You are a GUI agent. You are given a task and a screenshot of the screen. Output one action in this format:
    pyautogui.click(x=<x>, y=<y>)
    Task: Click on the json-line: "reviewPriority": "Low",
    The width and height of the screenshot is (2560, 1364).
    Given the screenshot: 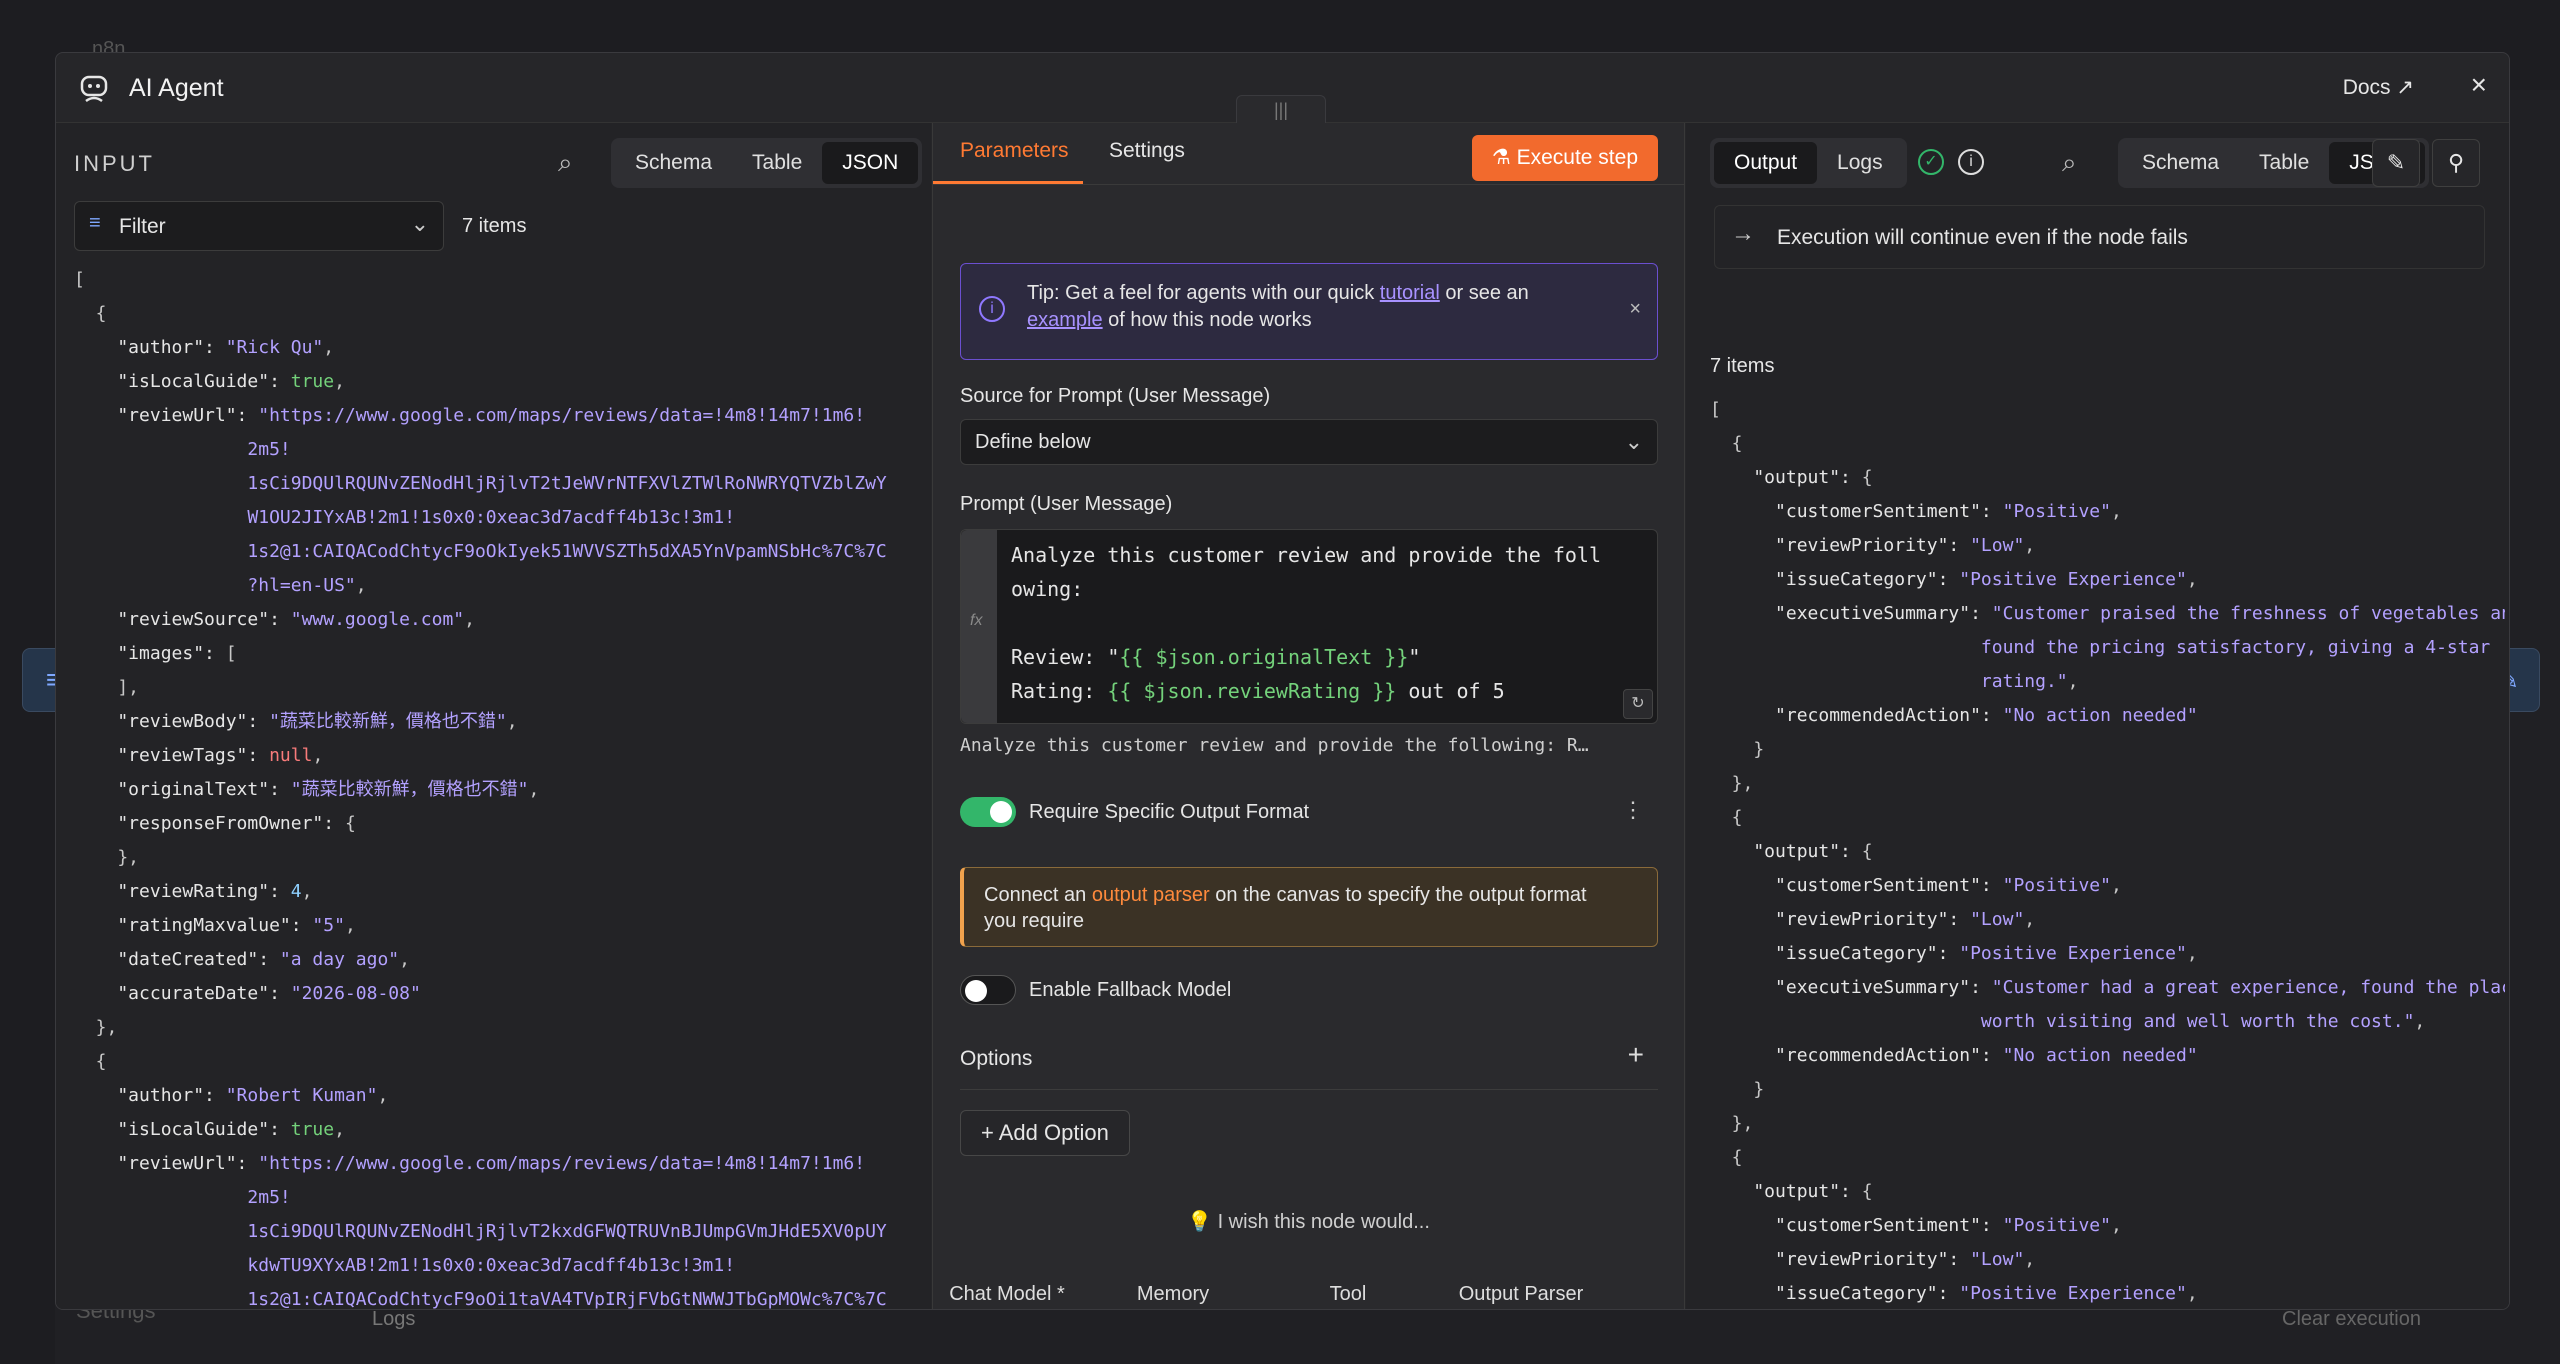 What is the action you would take?
    pyautogui.click(x=2107, y=546)
    